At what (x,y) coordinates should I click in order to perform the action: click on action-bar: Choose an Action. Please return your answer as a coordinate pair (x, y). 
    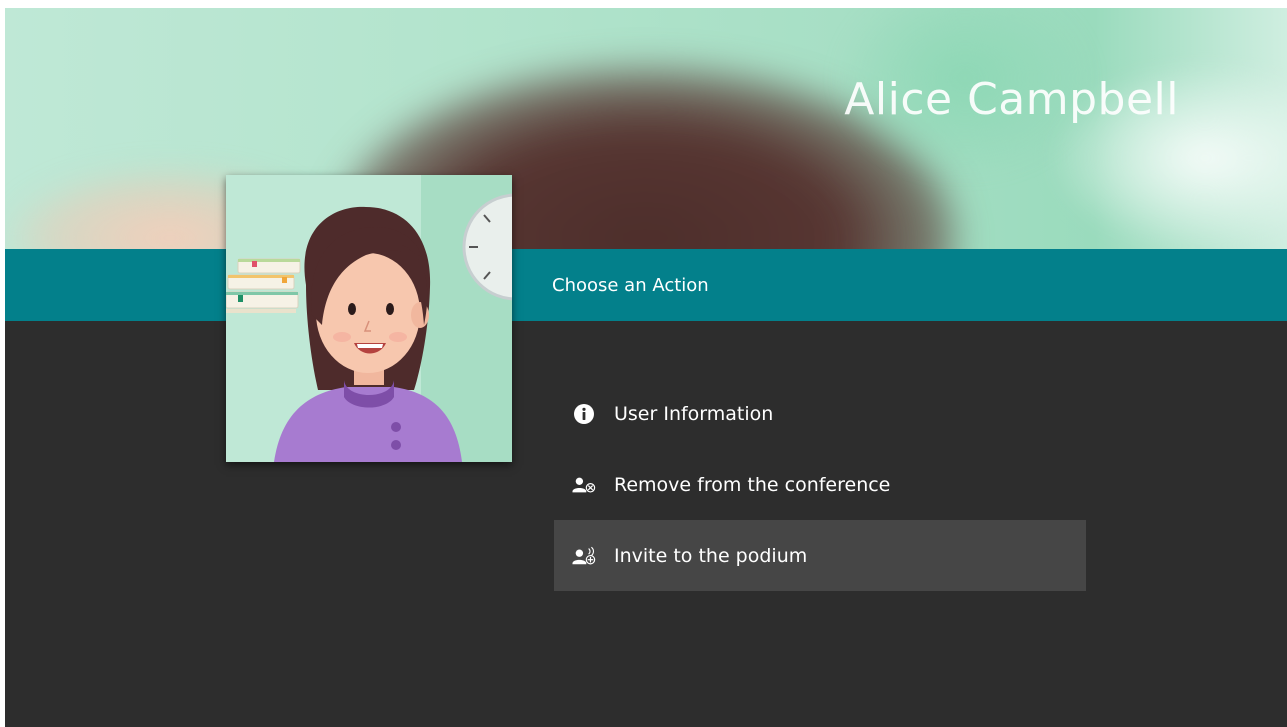
    Looking at the image, I should click on (646, 285).